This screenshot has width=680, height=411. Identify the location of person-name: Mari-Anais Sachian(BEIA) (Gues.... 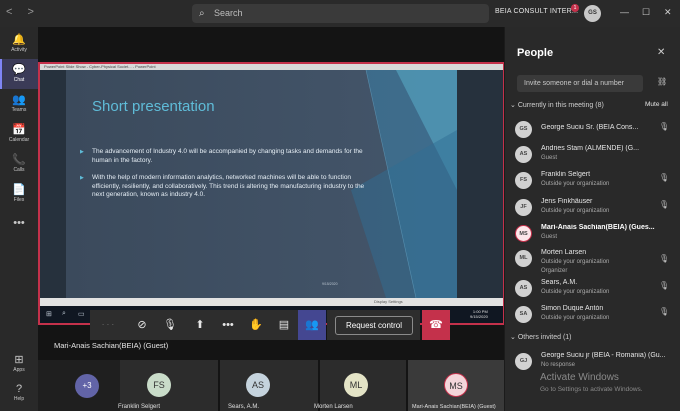
(598, 227).